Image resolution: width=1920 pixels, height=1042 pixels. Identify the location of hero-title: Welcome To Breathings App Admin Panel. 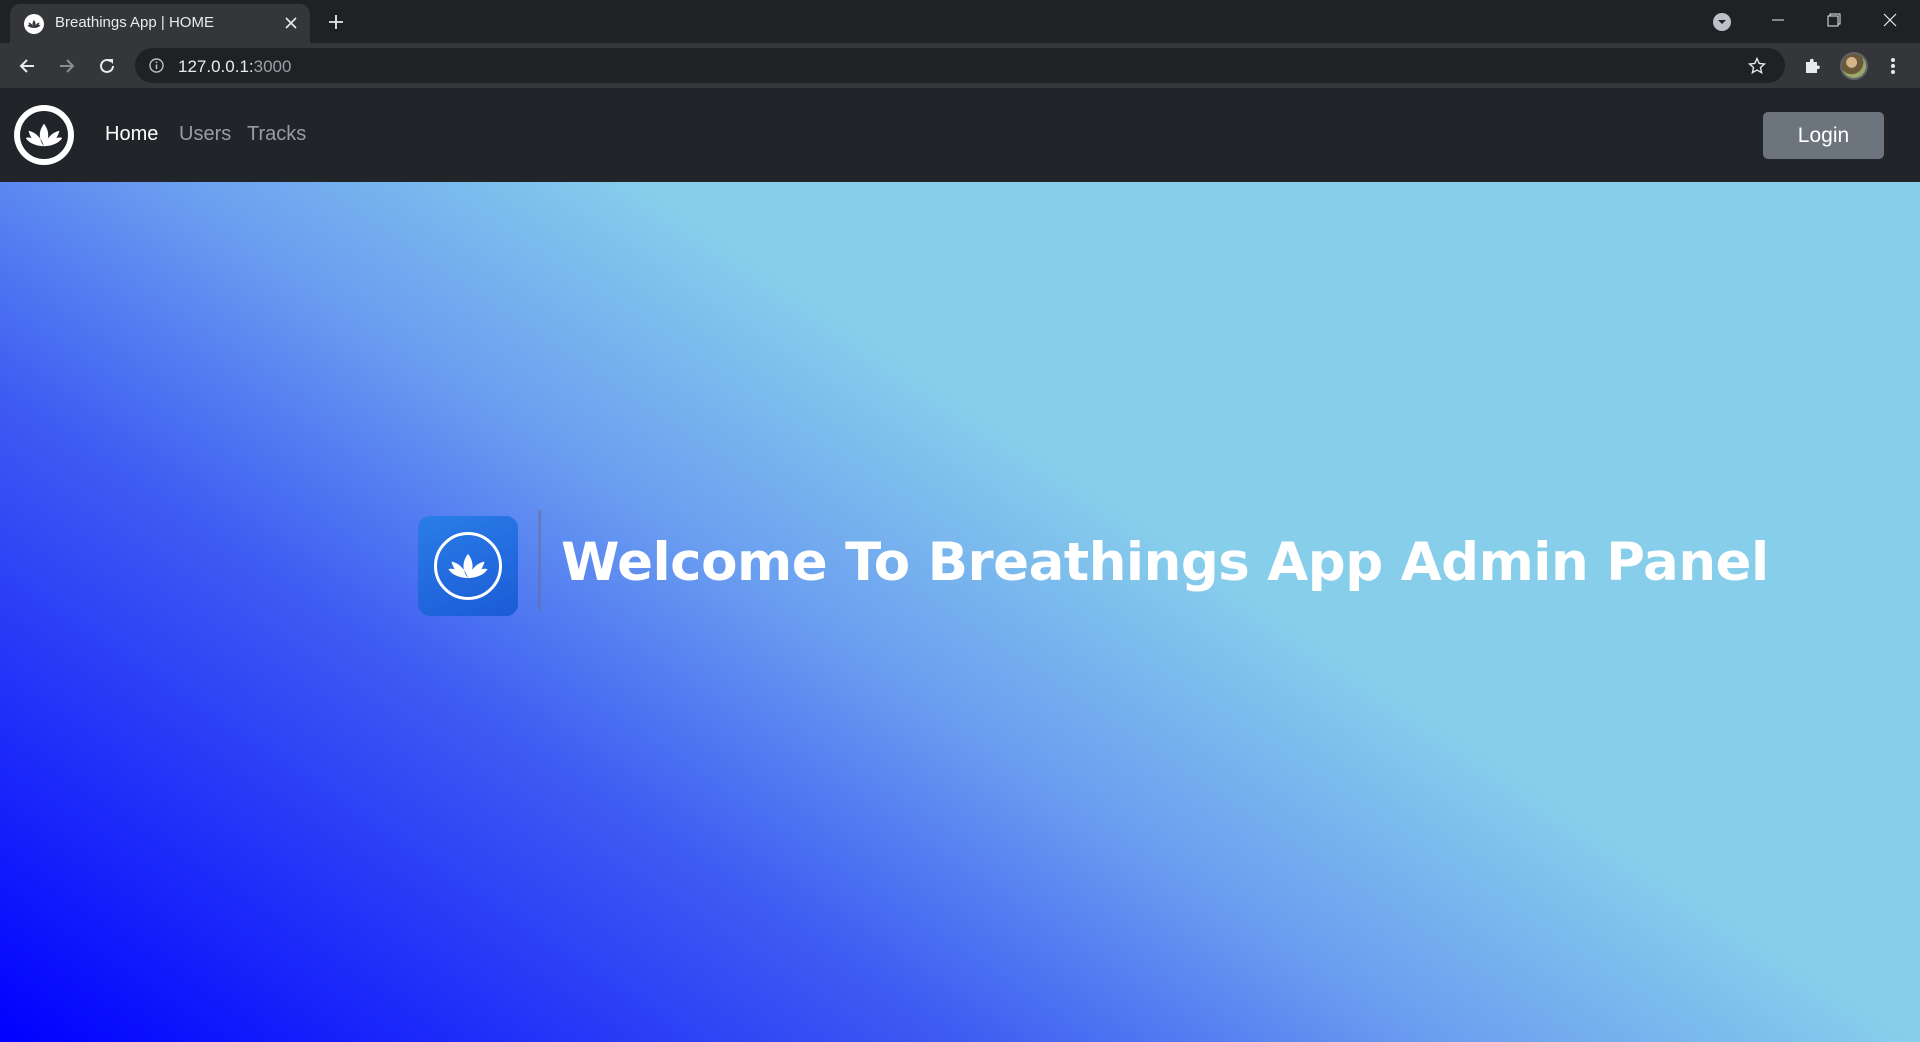
(1165, 562).